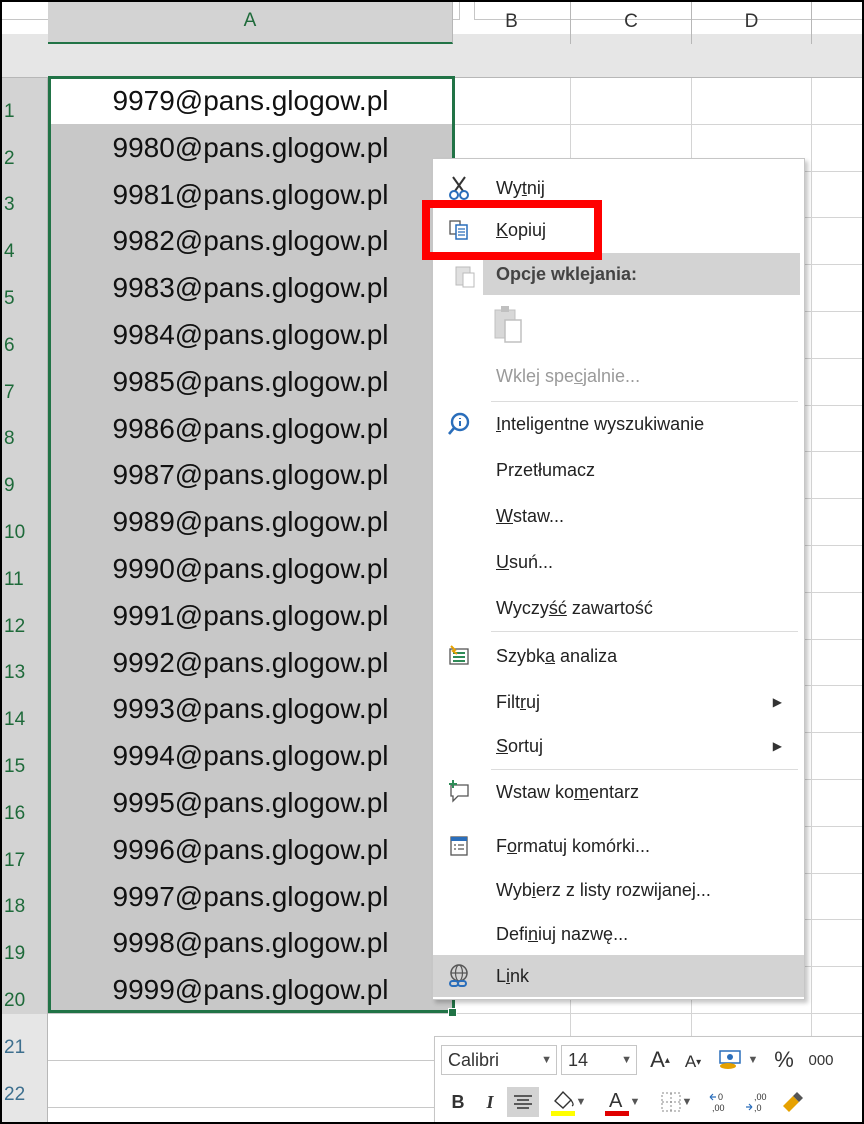 Image resolution: width=864 pixels, height=1124 pixels. I want to click on row-header: 9, so click(24, 475).